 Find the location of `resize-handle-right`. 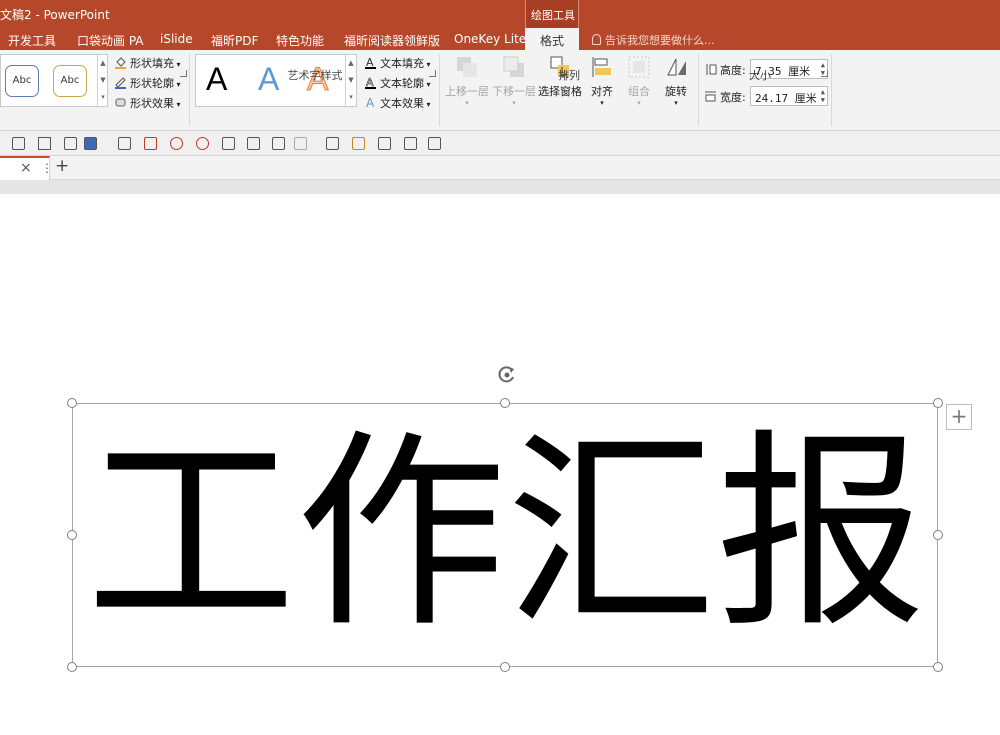

resize-handle-right is located at coordinates (938, 535).